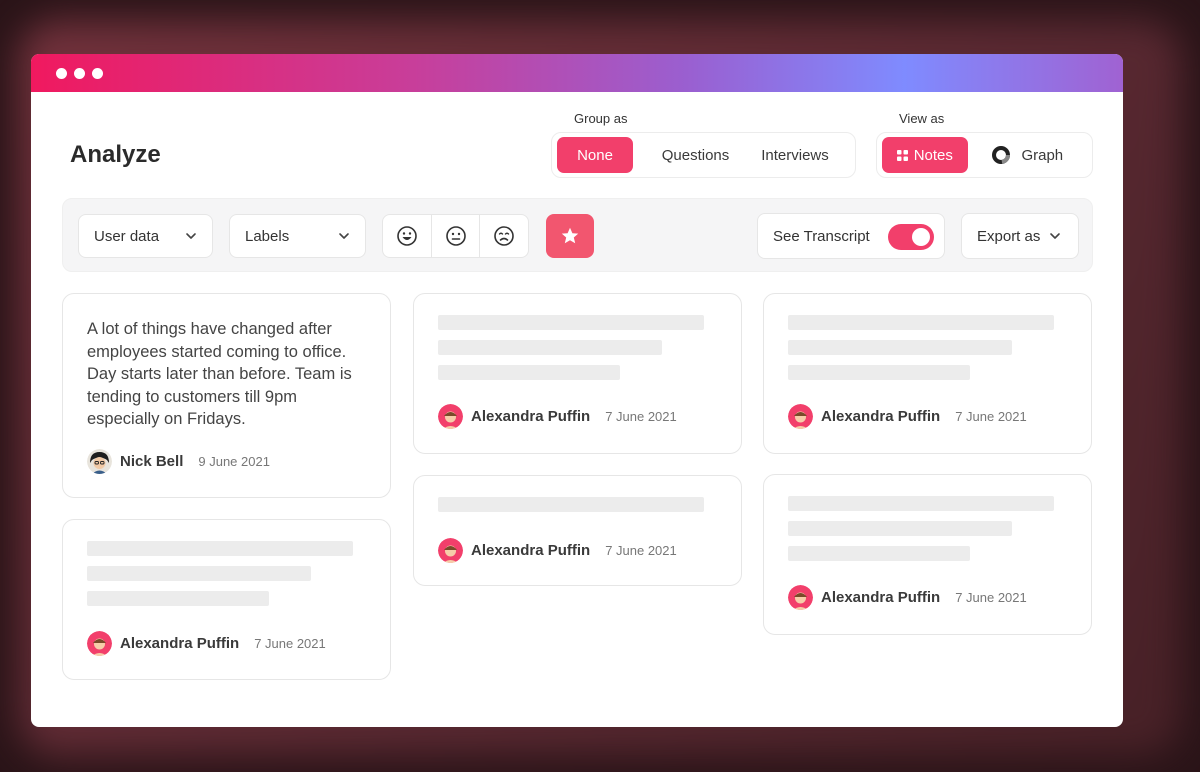 The image size is (1200, 772). Describe the element at coordinates (115, 154) in the screenshot. I see `page-title: Analyze` at that location.